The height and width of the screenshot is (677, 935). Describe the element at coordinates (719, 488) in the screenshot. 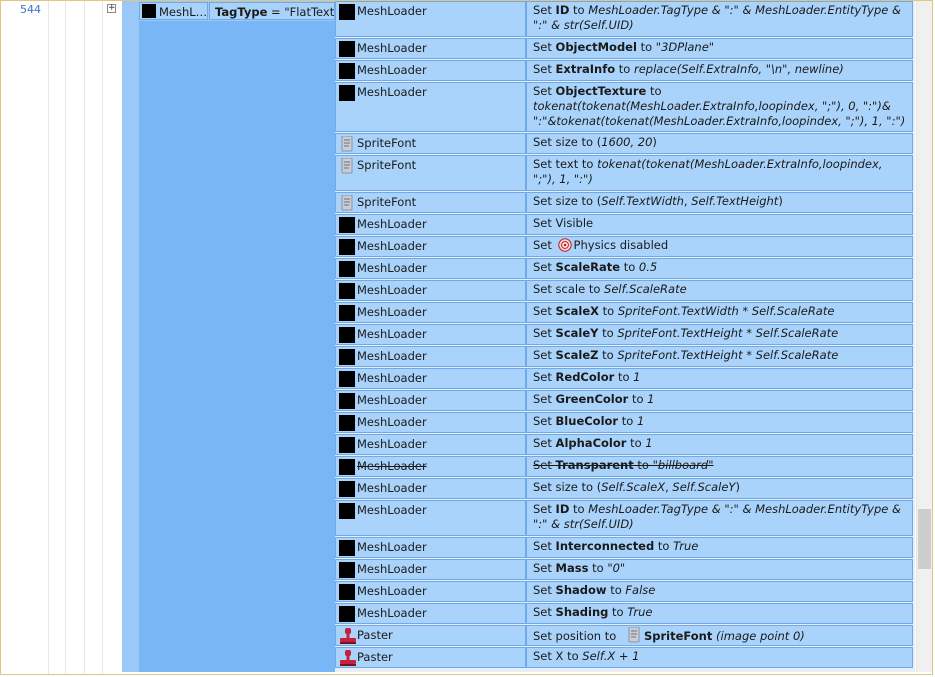

I see `action-description-cell: Set size to (Self.ScaleX, Self.ScaleY)` at that location.